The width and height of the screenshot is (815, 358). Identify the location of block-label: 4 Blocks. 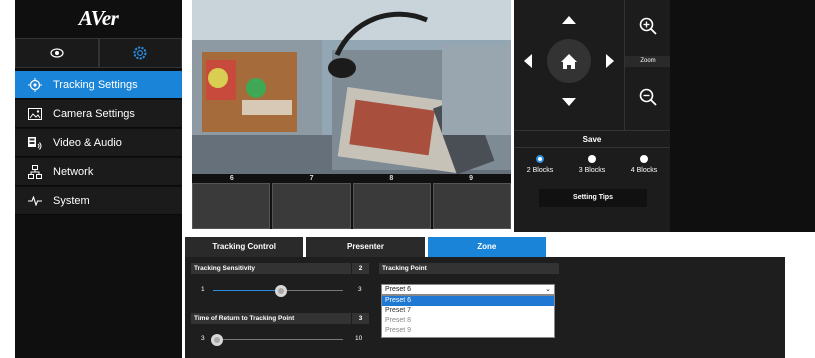
(644, 170).